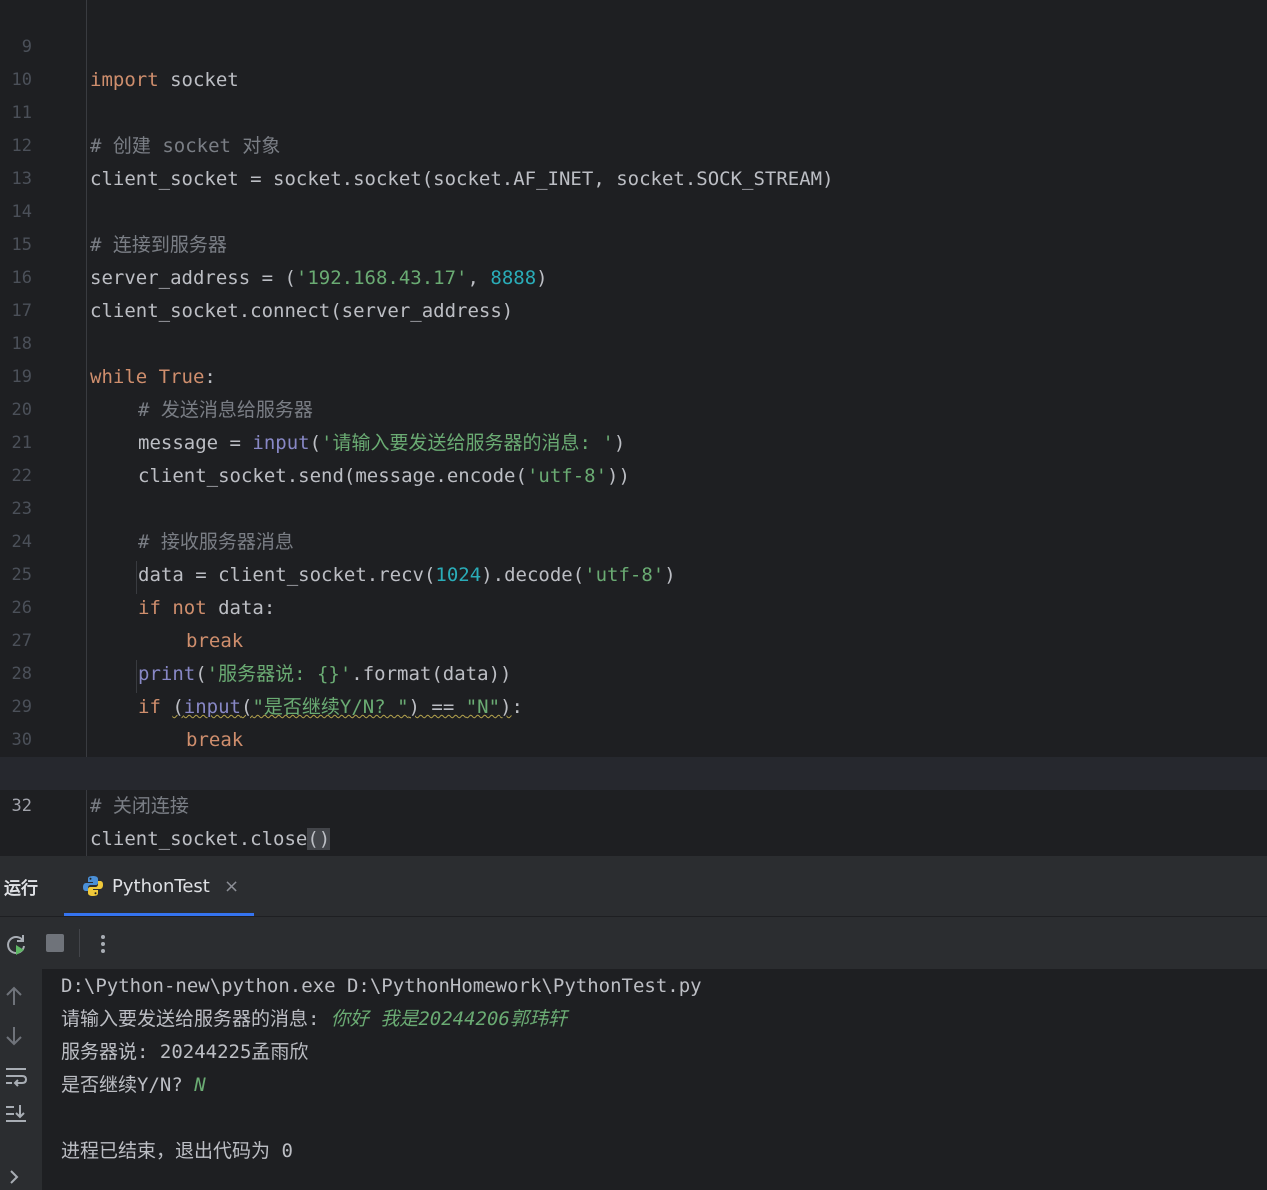 The image size is (1267, 1190). What do you see at coordinates (159, 914) in the screenshot?
I see `active-tab-indicator` at bounding box center [159, 914].